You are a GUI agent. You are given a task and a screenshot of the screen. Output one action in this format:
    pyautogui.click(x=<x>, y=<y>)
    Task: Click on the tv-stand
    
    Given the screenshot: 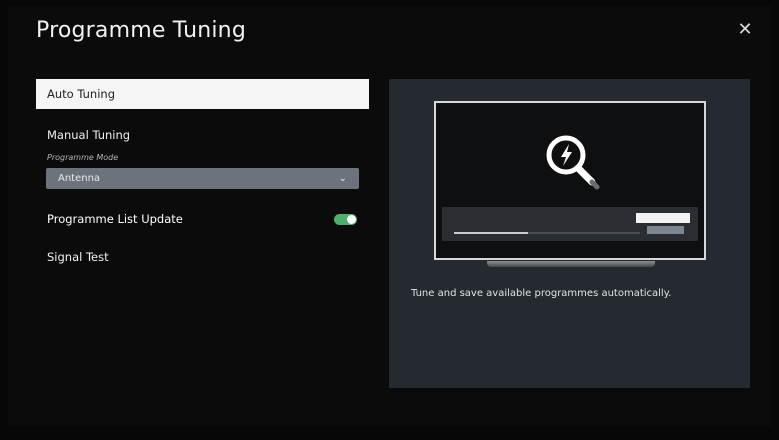 What is the action you would take?
    pyautogui.click(x=571, y=264)
    